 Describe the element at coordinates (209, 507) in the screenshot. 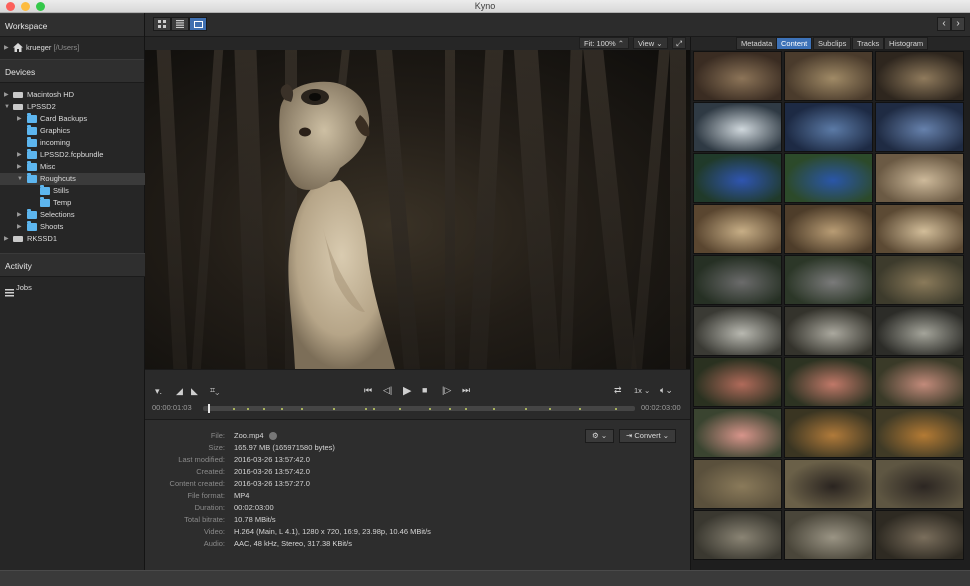

I see `info-key: Duration:` at that location.